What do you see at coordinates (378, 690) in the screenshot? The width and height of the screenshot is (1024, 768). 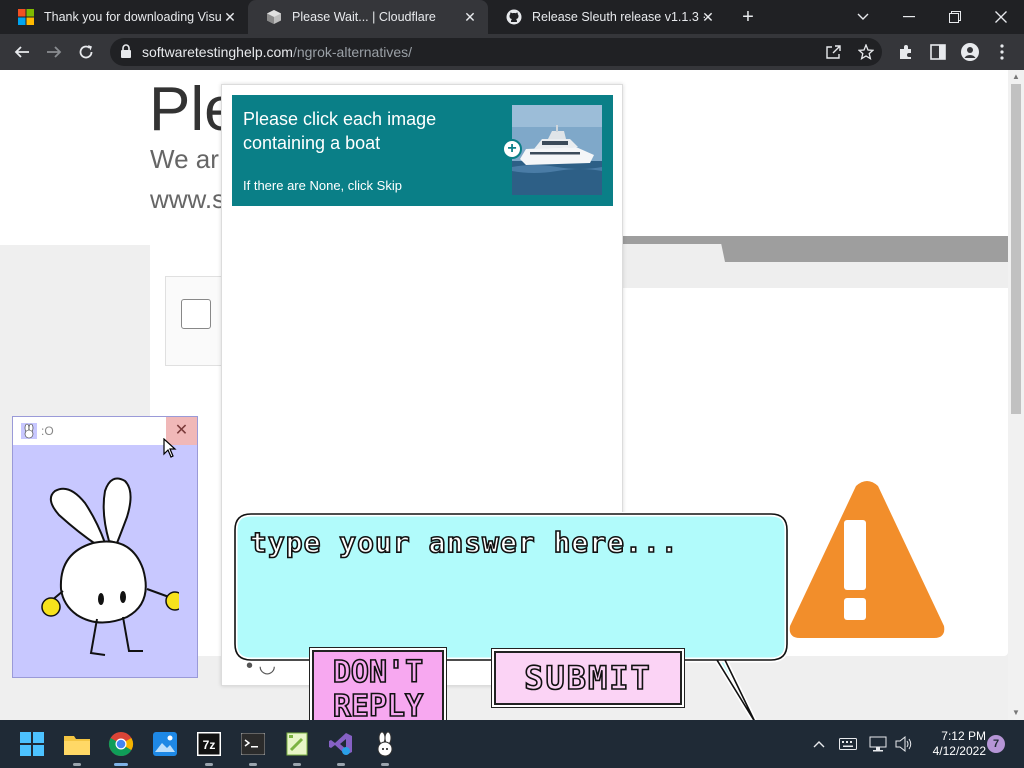 I see `dont-reply-button: DON'T REPLY` at bounding box center [378, 690].